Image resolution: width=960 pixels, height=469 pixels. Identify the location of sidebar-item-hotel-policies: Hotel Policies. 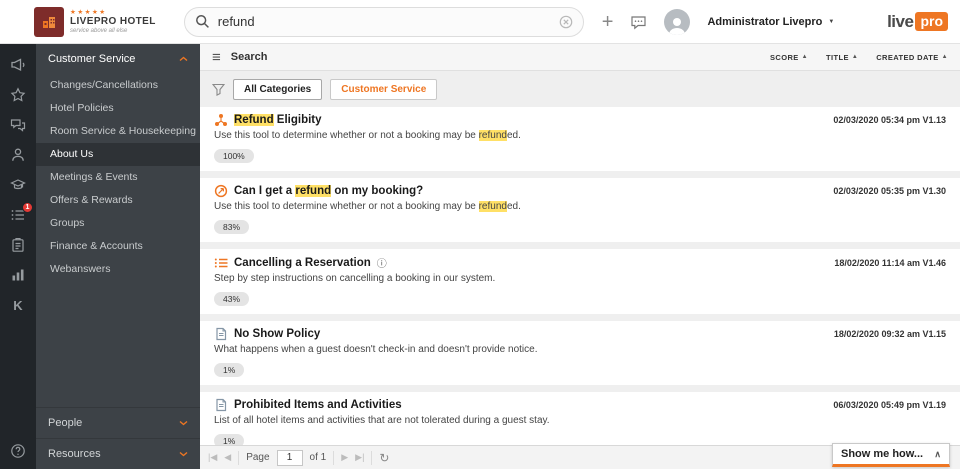
(118, 108).